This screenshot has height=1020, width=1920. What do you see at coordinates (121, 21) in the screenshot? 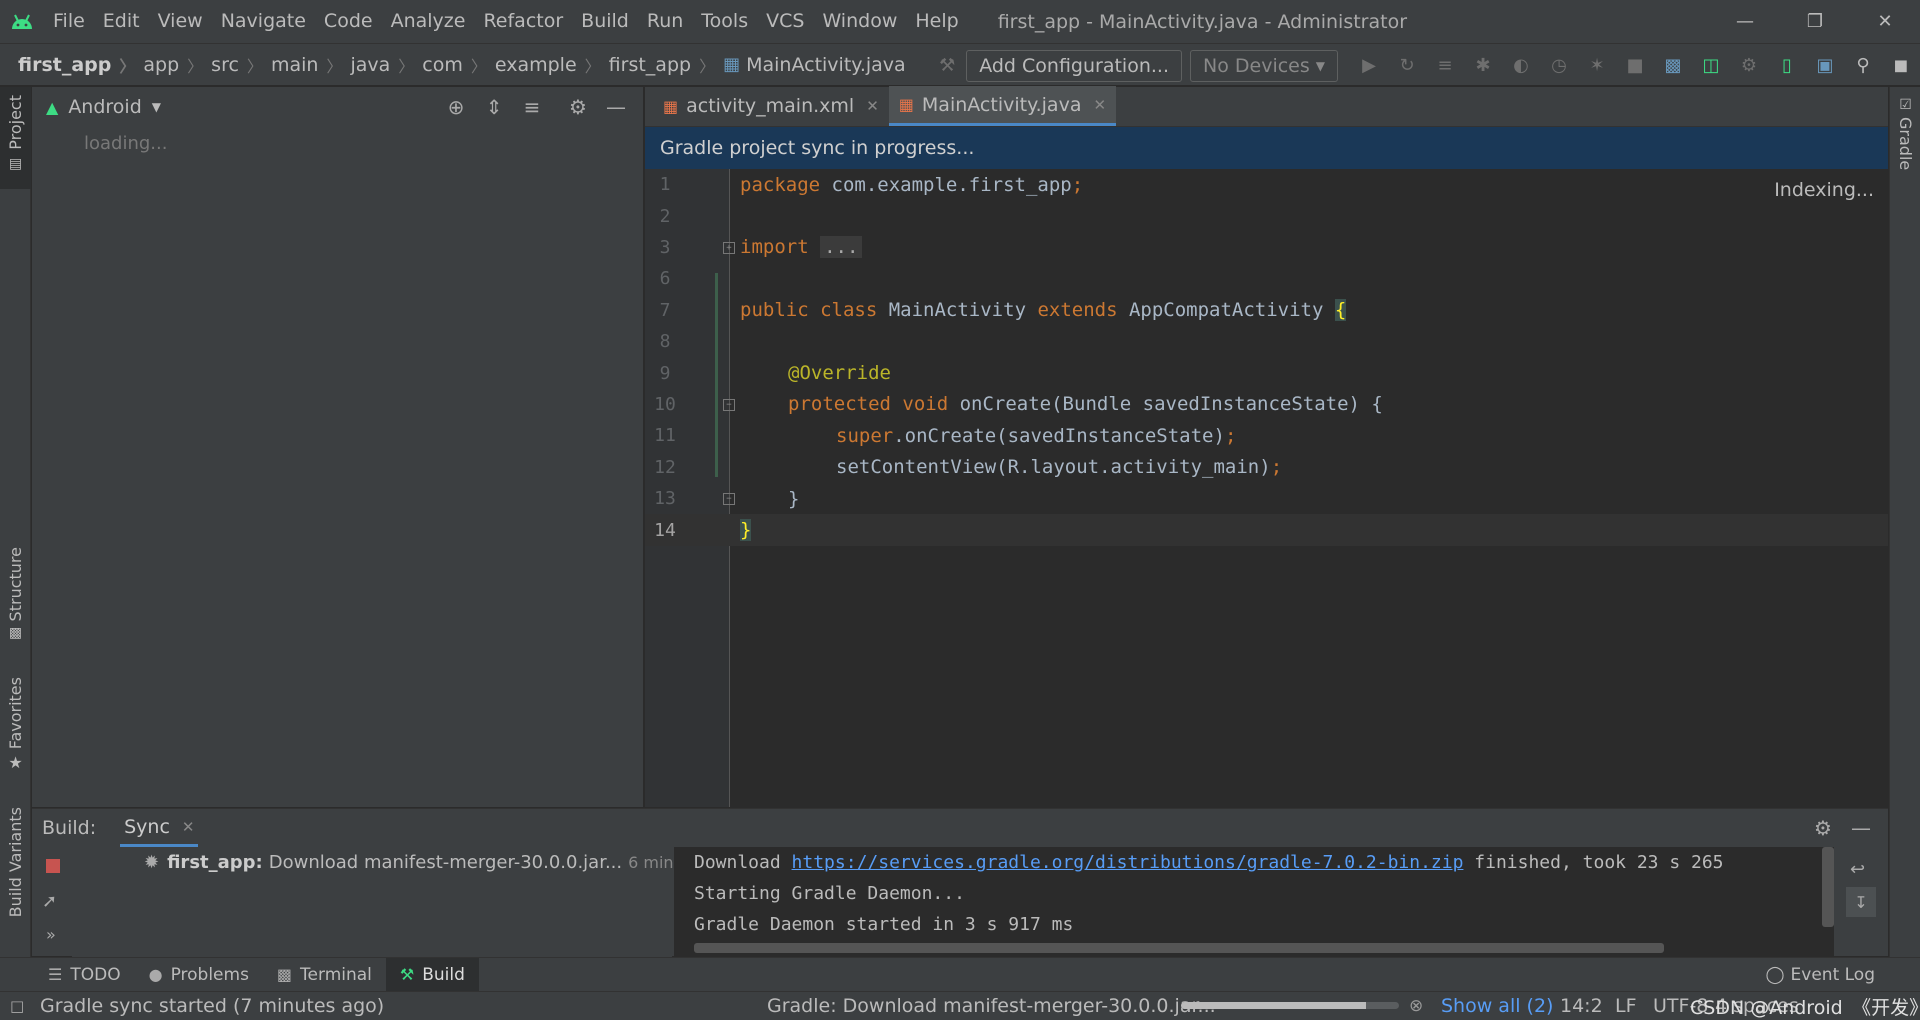
I see `menu-edit: Edit` at bounding box center [121, 21].